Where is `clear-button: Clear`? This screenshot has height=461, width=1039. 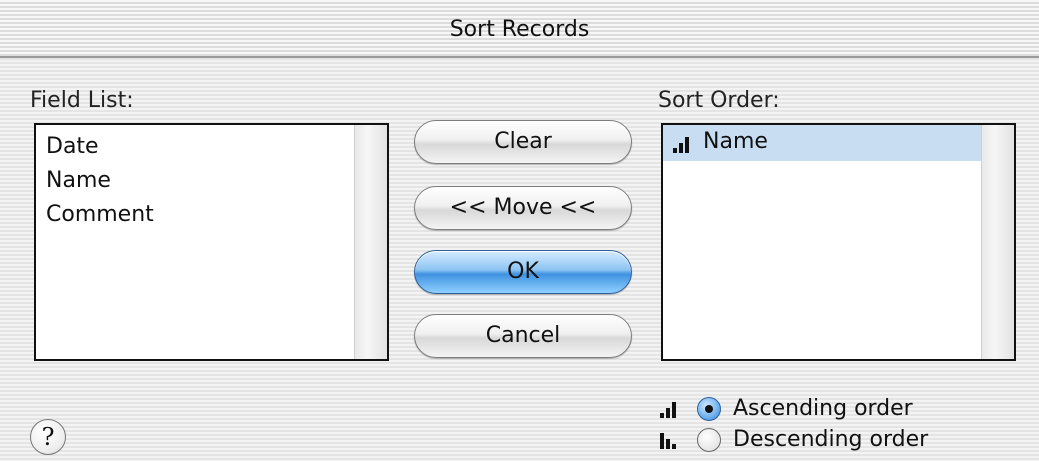
clear-button: Clear is located at coordinates (523, 142).